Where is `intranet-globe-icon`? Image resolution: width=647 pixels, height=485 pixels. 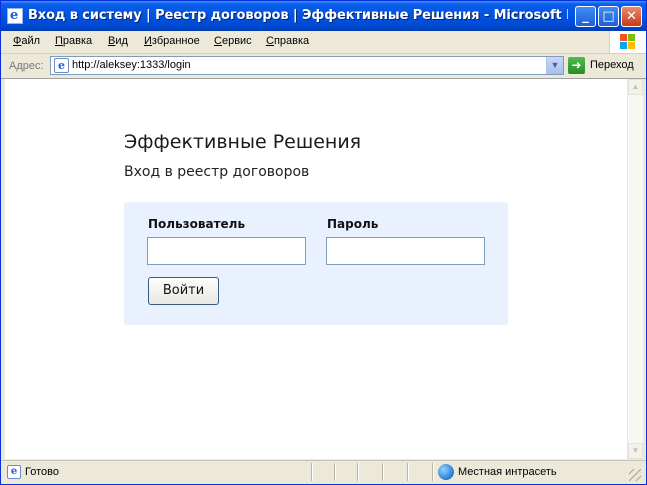 intranet-globe-icon is located at coordinates (446, 472).